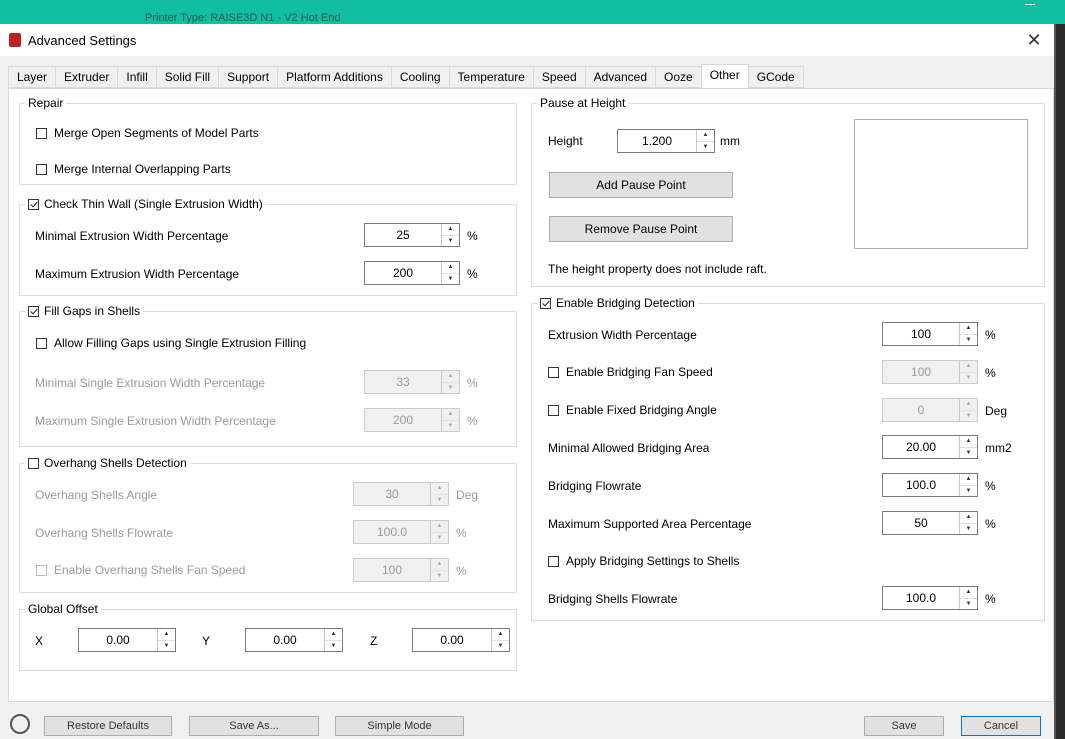  Describe the element at coordinates (452, 640) in the screenshot. I see `offset-z-value: 0.00` at that location.